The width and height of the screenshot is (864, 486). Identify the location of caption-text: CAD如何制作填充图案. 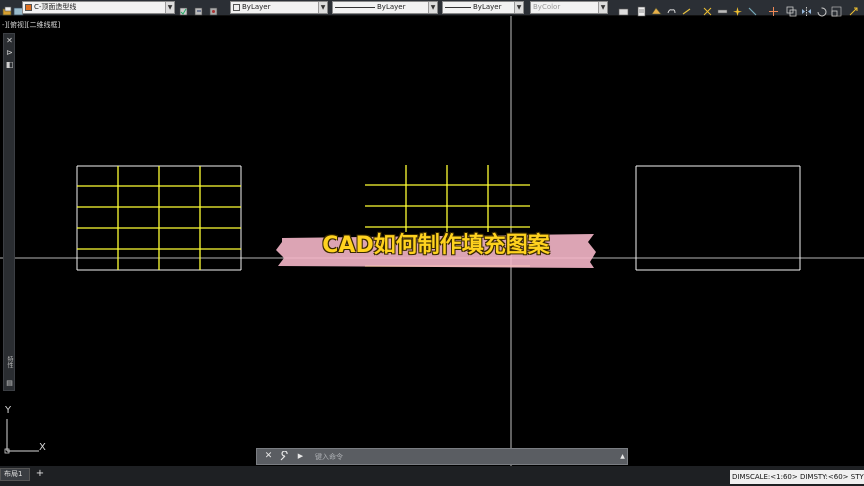
(436, 245).